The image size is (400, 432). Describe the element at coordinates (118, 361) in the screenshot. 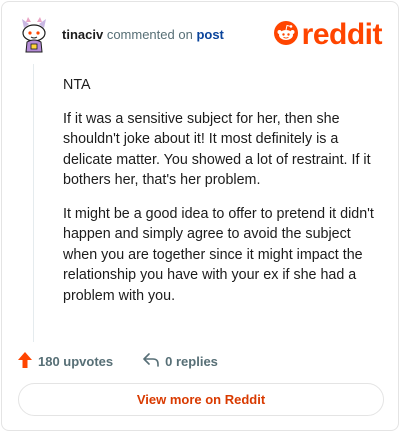

I see `comment-footer: 180 upvotes 0 replies` at that location.